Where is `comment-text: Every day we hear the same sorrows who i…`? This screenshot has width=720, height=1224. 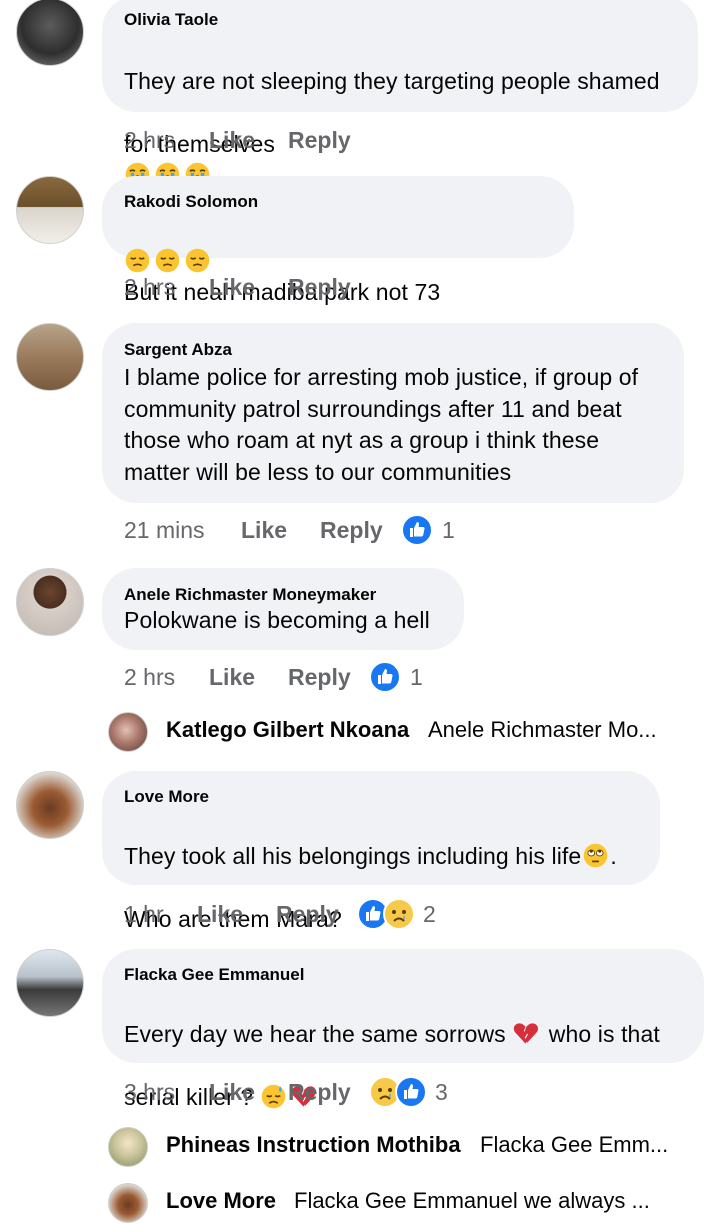
comment-text: Every day we hear the same sorrows who i… is located at coordinates (392, 1066).